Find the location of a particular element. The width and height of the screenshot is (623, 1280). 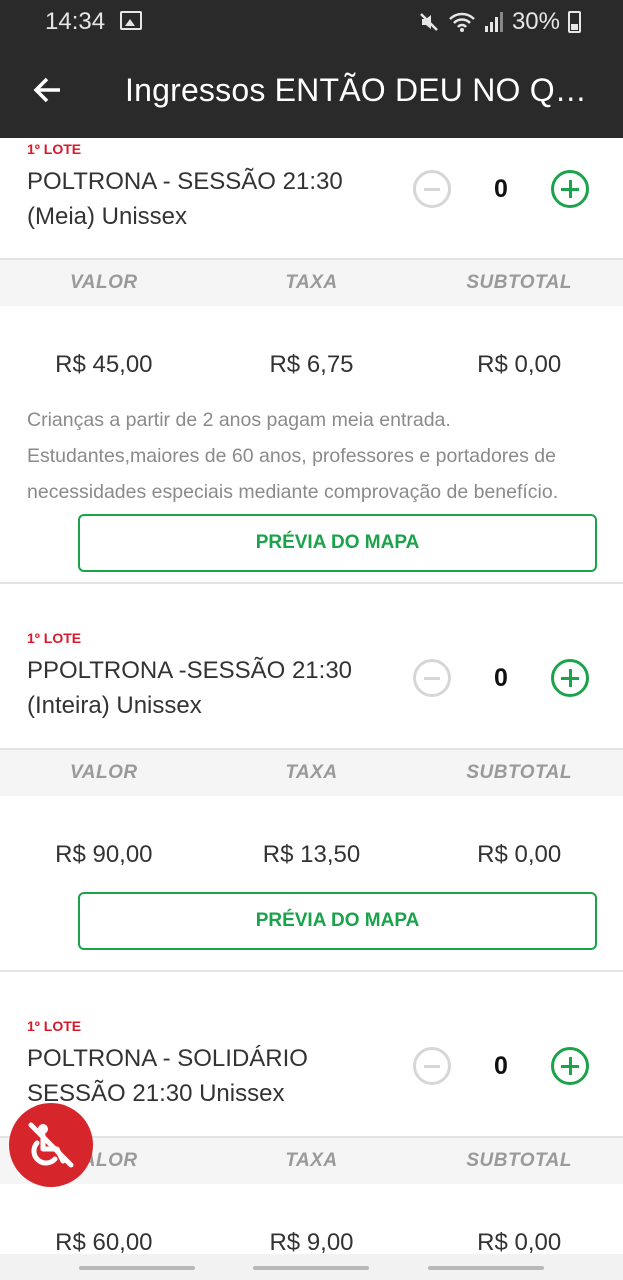

status-time: 14:34 is located at coordinates (75, 21).